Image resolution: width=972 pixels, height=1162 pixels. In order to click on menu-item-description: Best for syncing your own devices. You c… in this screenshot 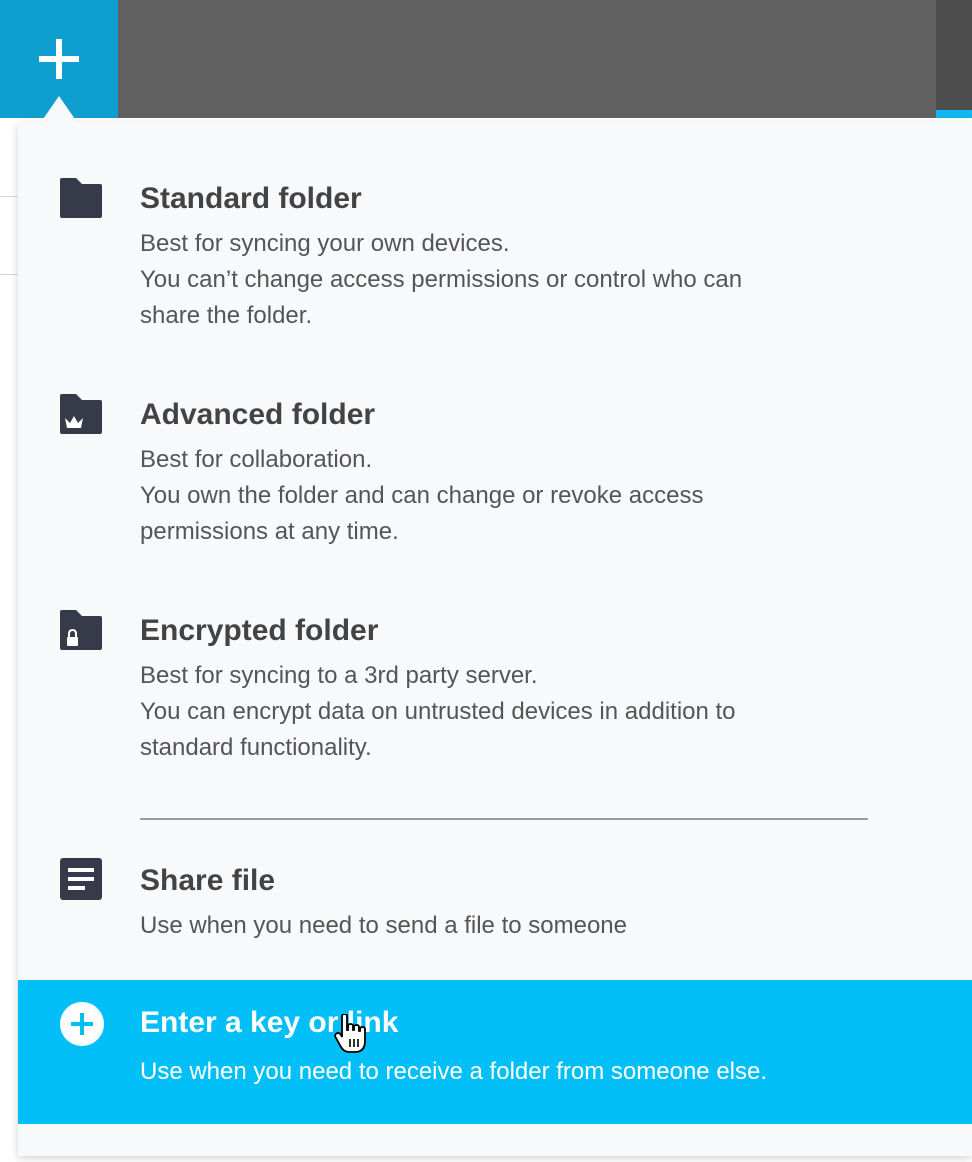, I will do `click(441, 280)`.